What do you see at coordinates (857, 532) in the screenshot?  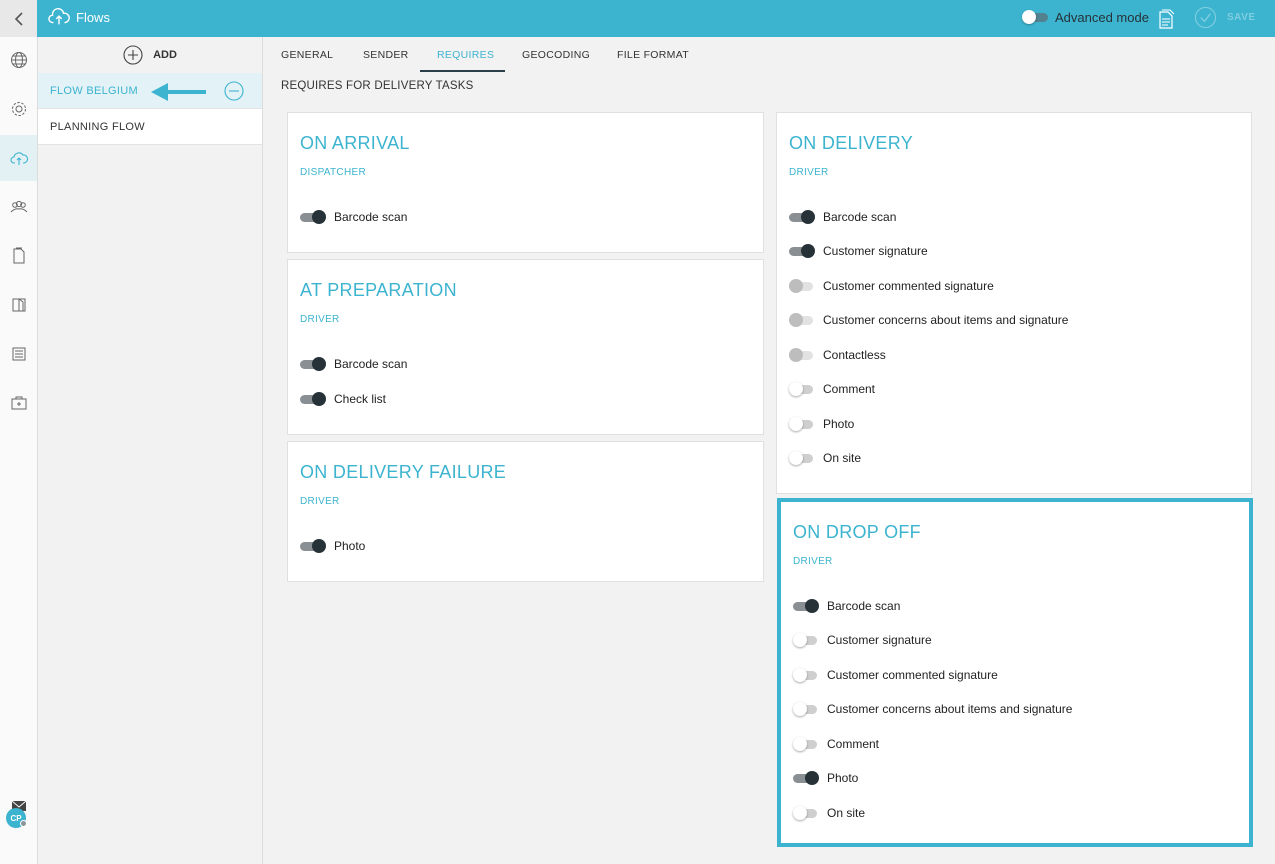 I see `card-title: ON DROP OFF` at bounding box center [857, 532].